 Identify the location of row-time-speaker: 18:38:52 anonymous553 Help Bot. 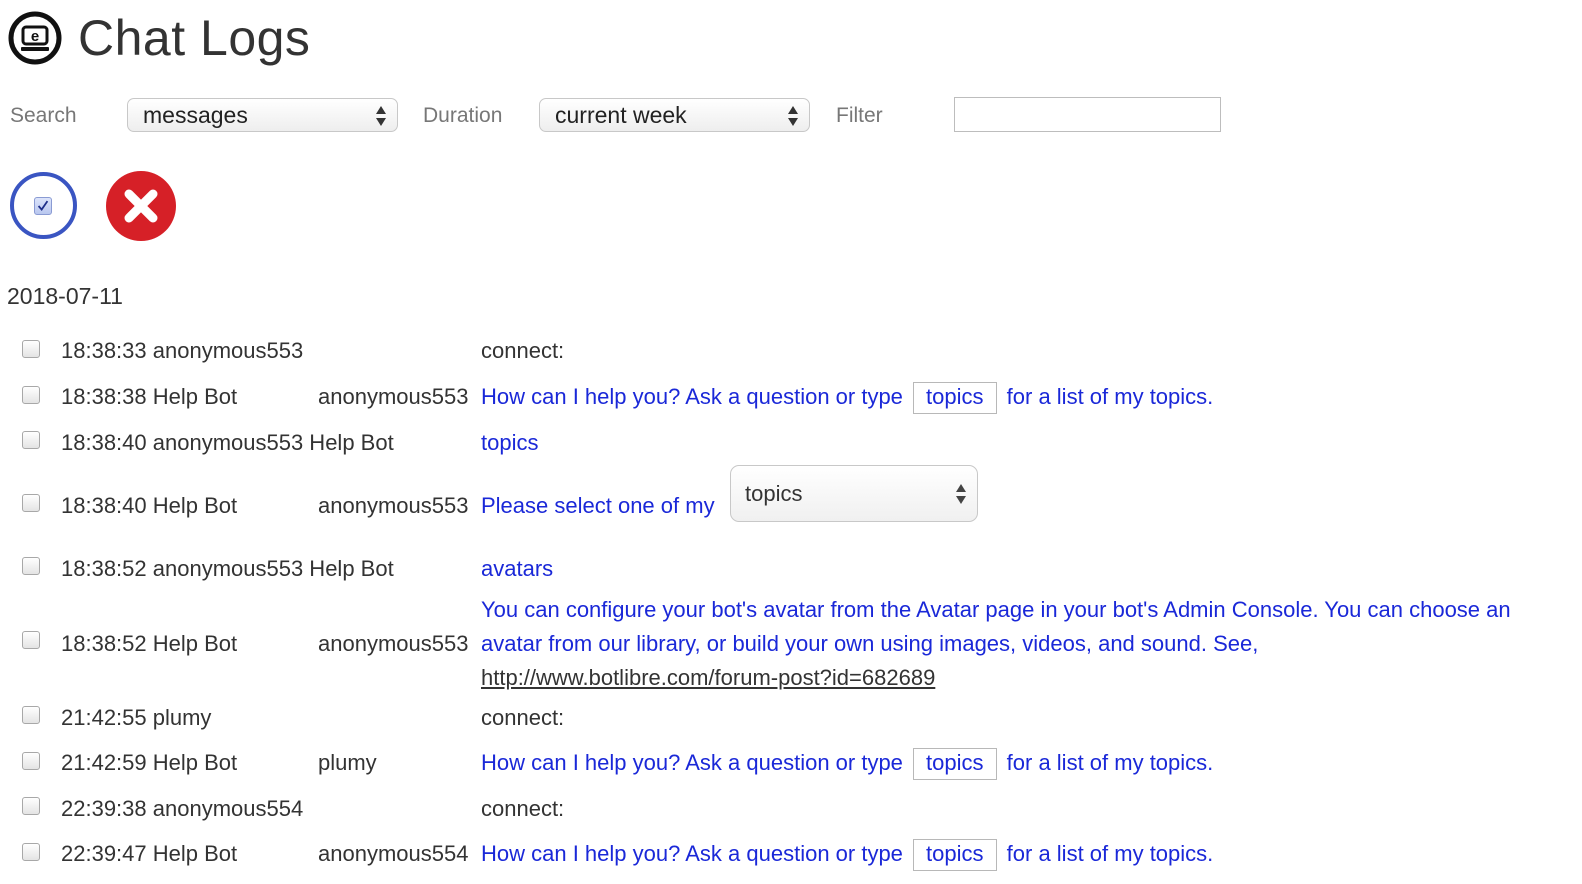
(227, 568).